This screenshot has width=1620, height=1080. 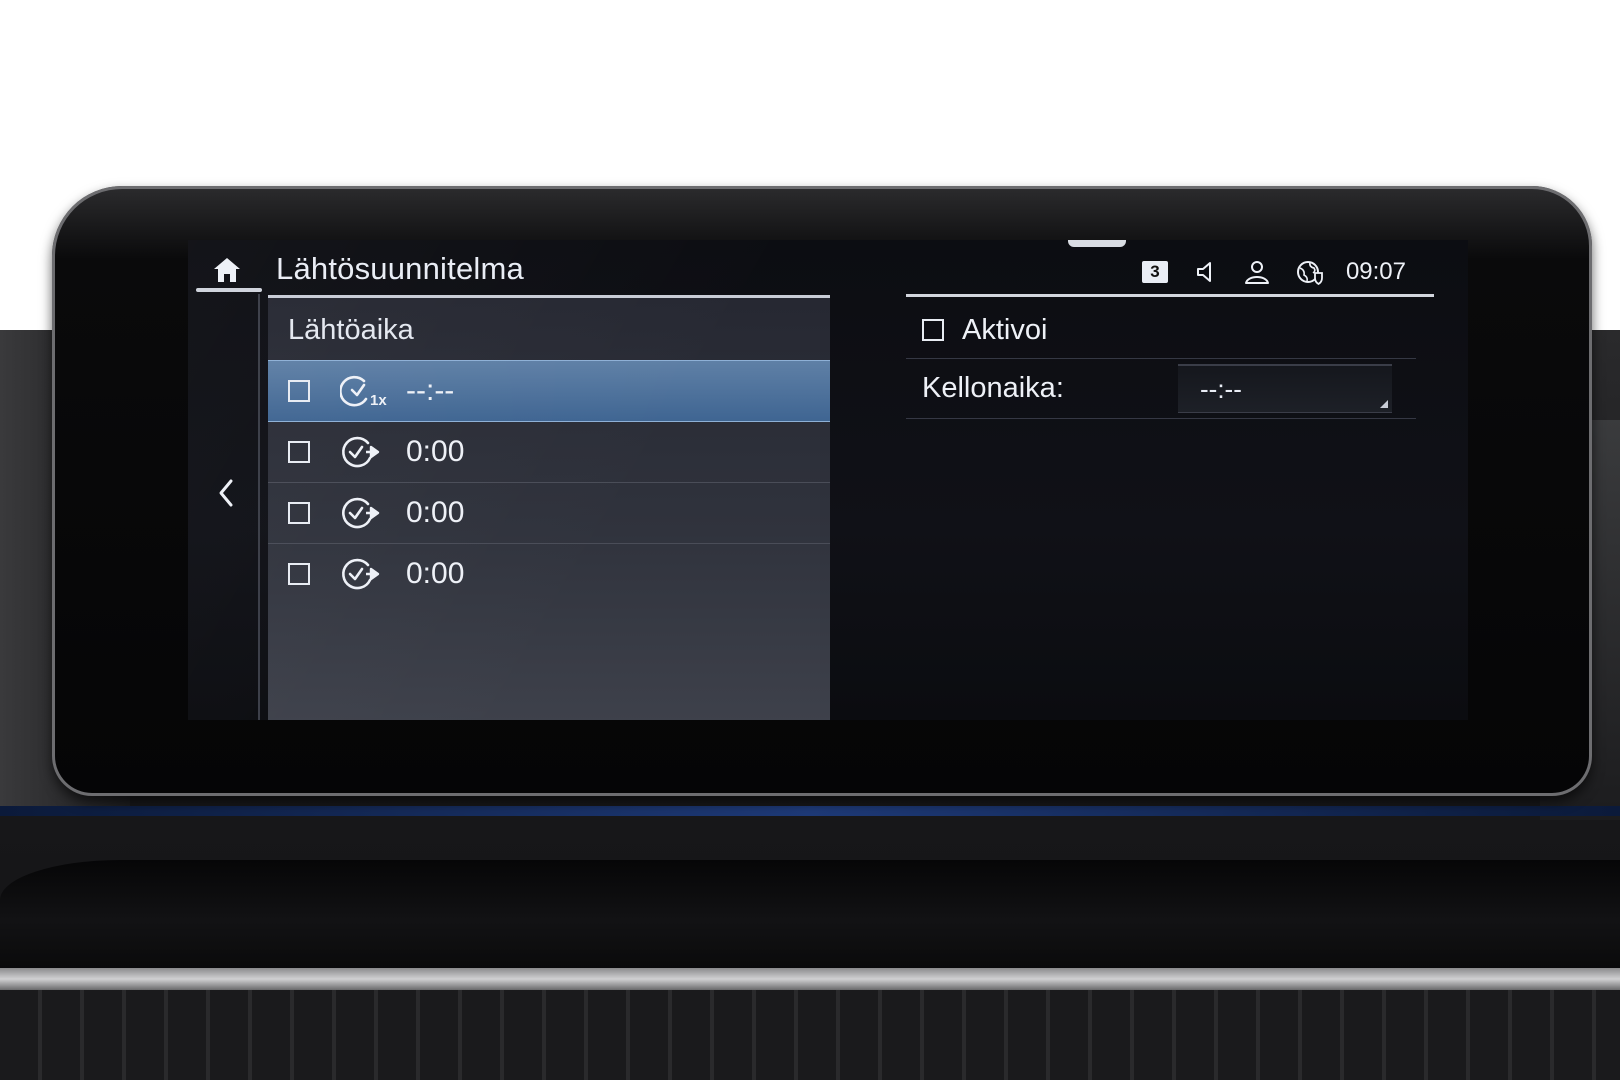 What do you see at coordinates (299, 391) in the screenshot?
I see `timer-1-checkbox` at bounding box center [299, 391].